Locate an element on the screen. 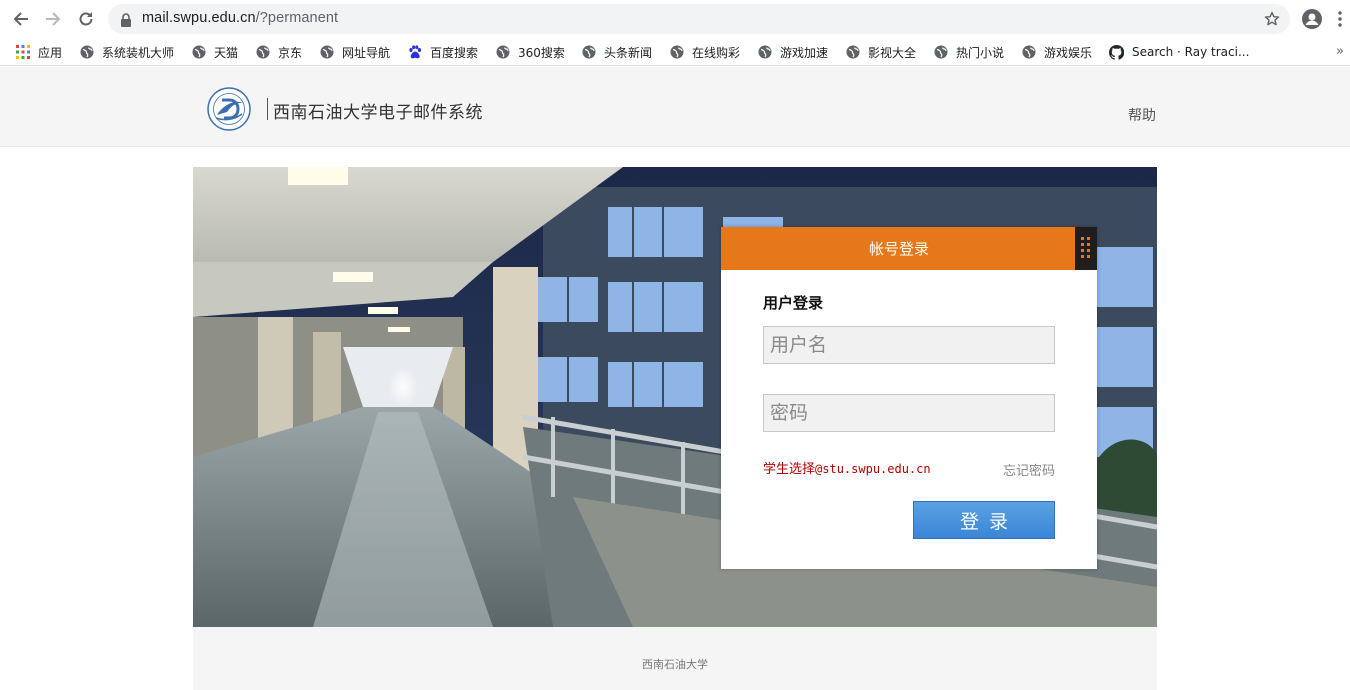 The width and height of the screenshot is (1350, 690). bookmark-label: 360搜索 is located at coordinates (541, 52).